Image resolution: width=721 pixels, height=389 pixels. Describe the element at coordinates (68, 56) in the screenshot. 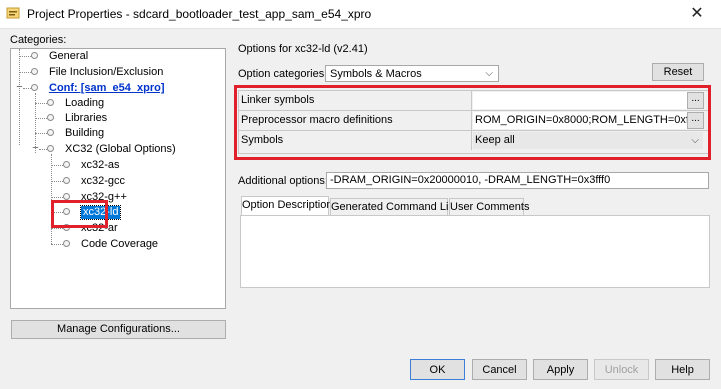

I see `tree-item-general: General` at that location.